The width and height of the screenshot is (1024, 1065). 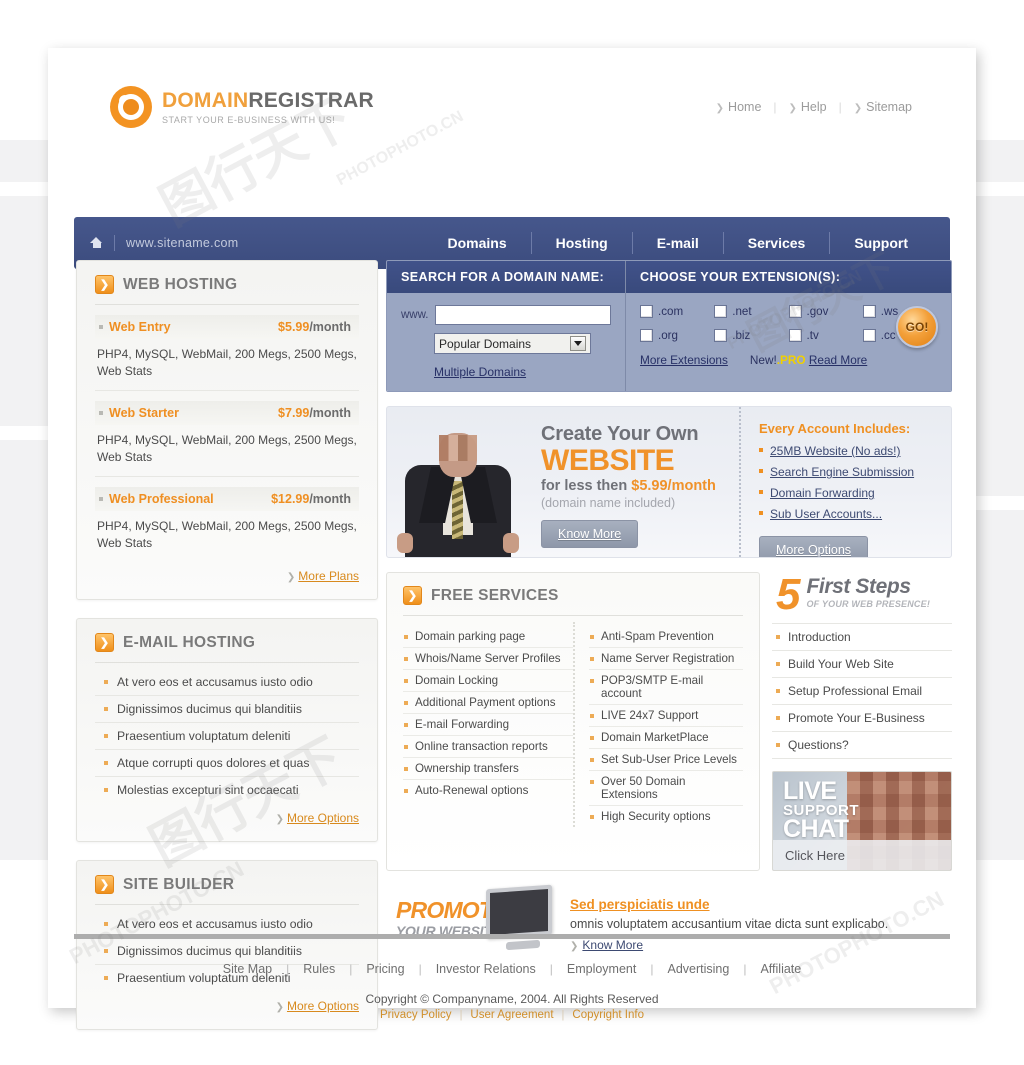 What do you see at coordinates (825, 335) in the screenshot?
I see `extension-option-tv: .tv` at bounding box center [825, 335].